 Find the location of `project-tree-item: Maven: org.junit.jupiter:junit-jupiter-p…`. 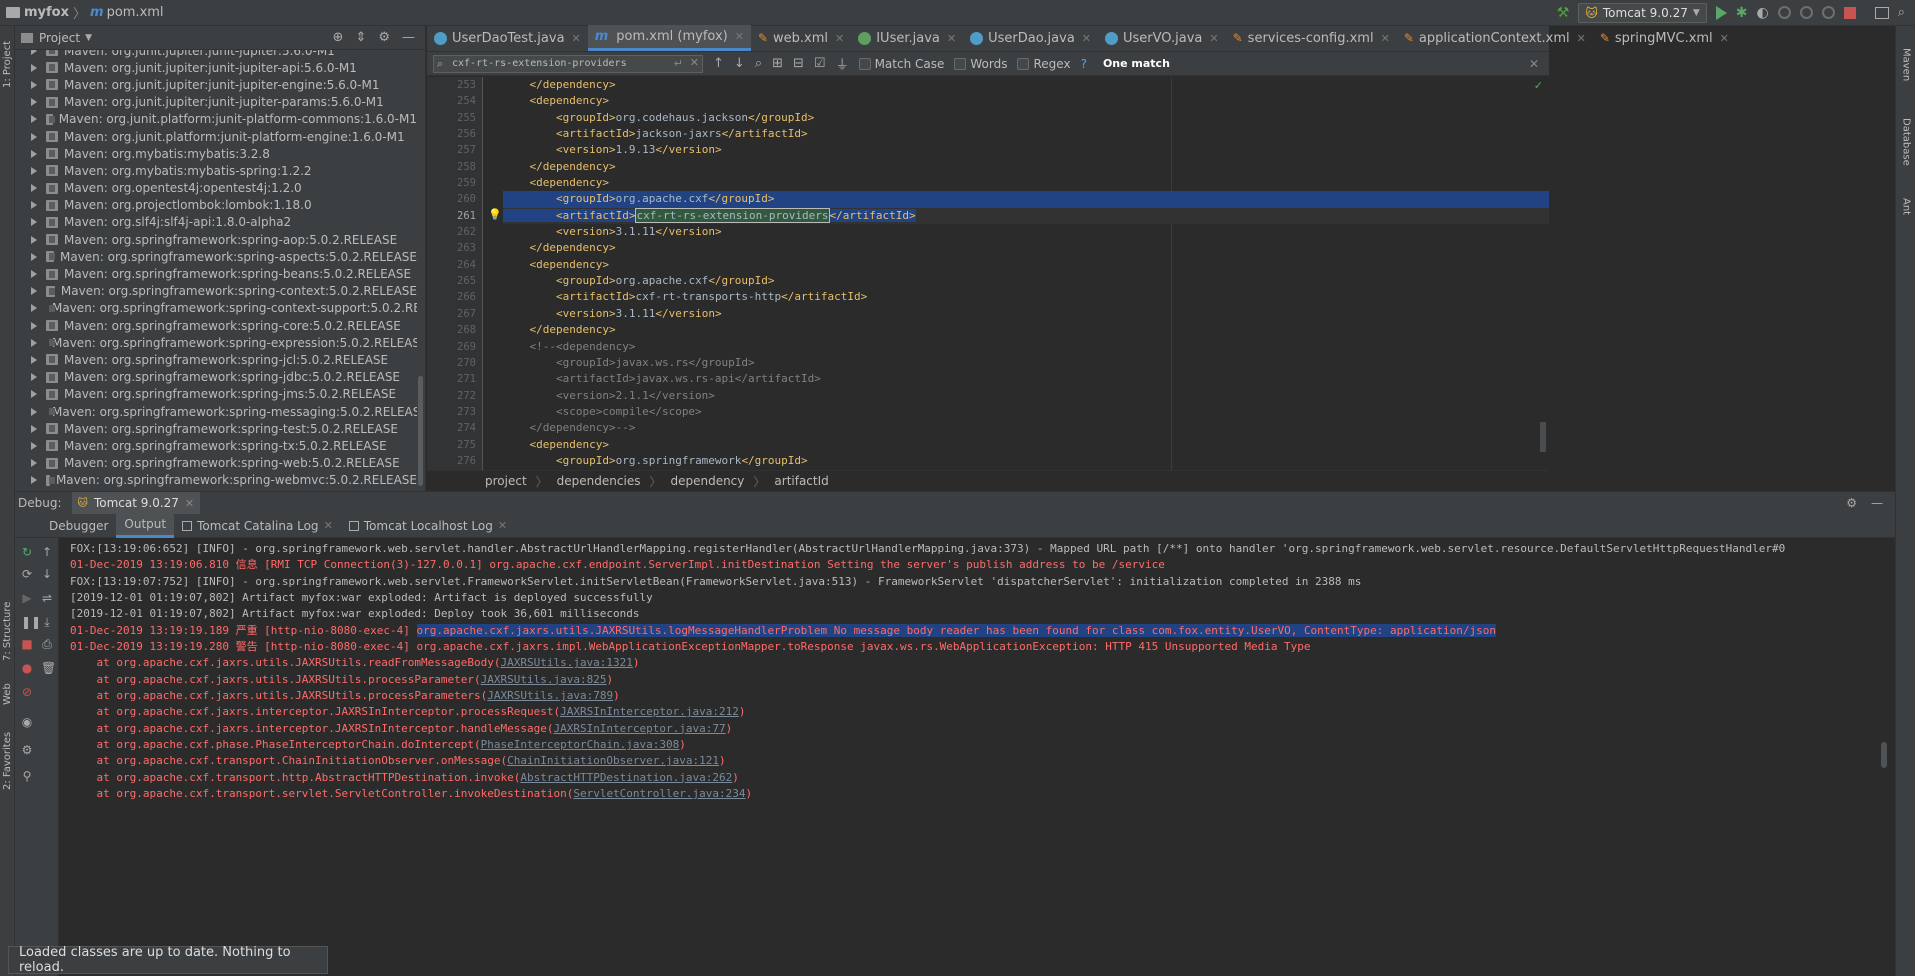

project-tree-item: Maven: org.junit.jupiter:junit-jupiter-p… is located at coordinates (216, 102).